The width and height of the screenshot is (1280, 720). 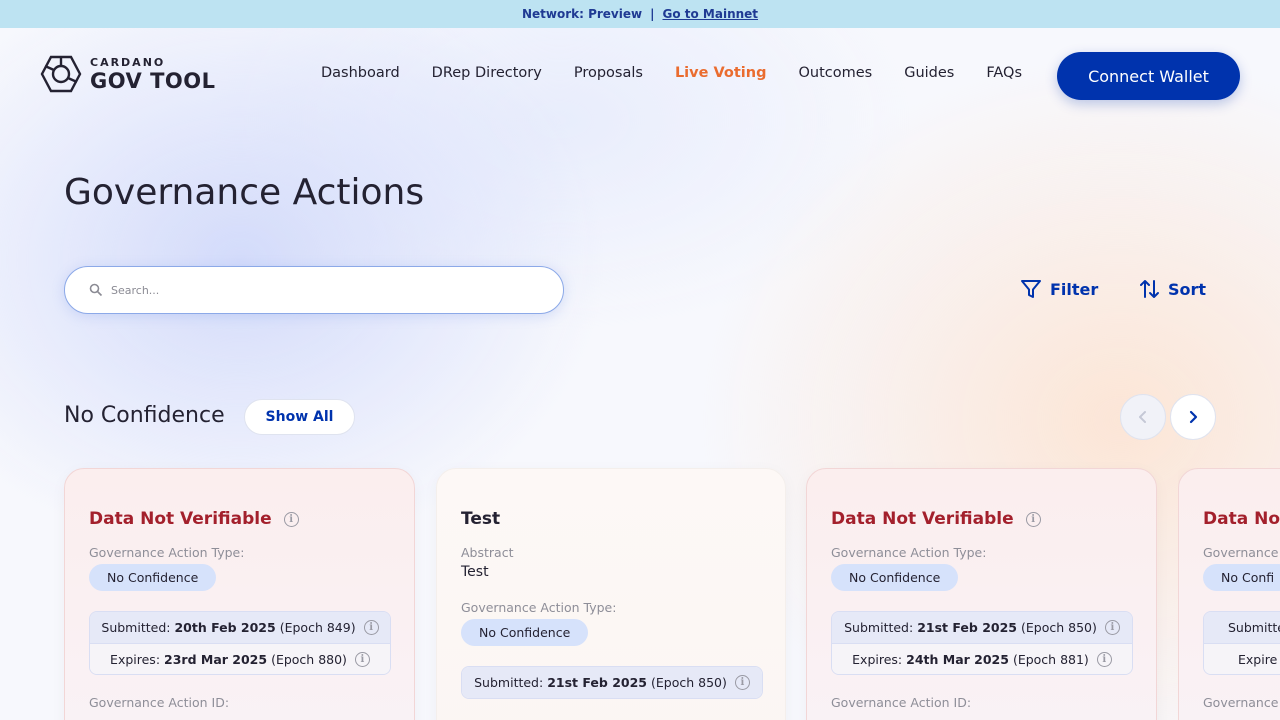 I want to click on nav-item-outcomes: Outcomes, so click(x=835, y=73).